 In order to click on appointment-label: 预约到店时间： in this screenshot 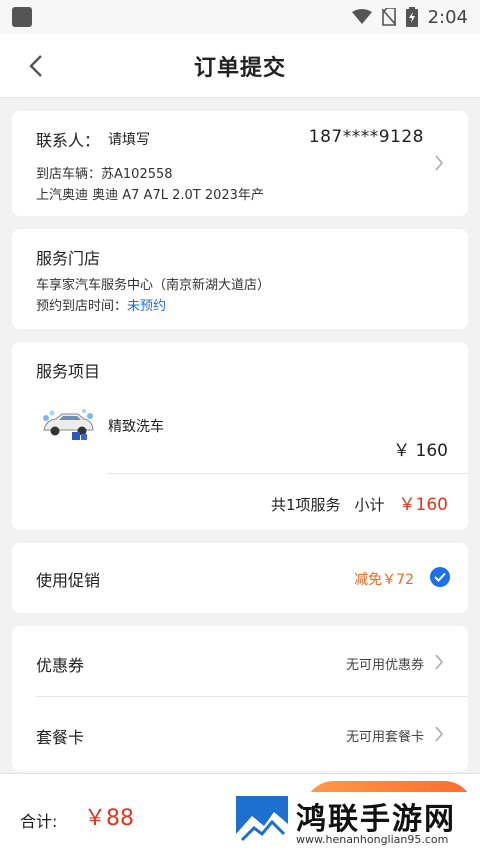, I will do `click(82, 306)`.